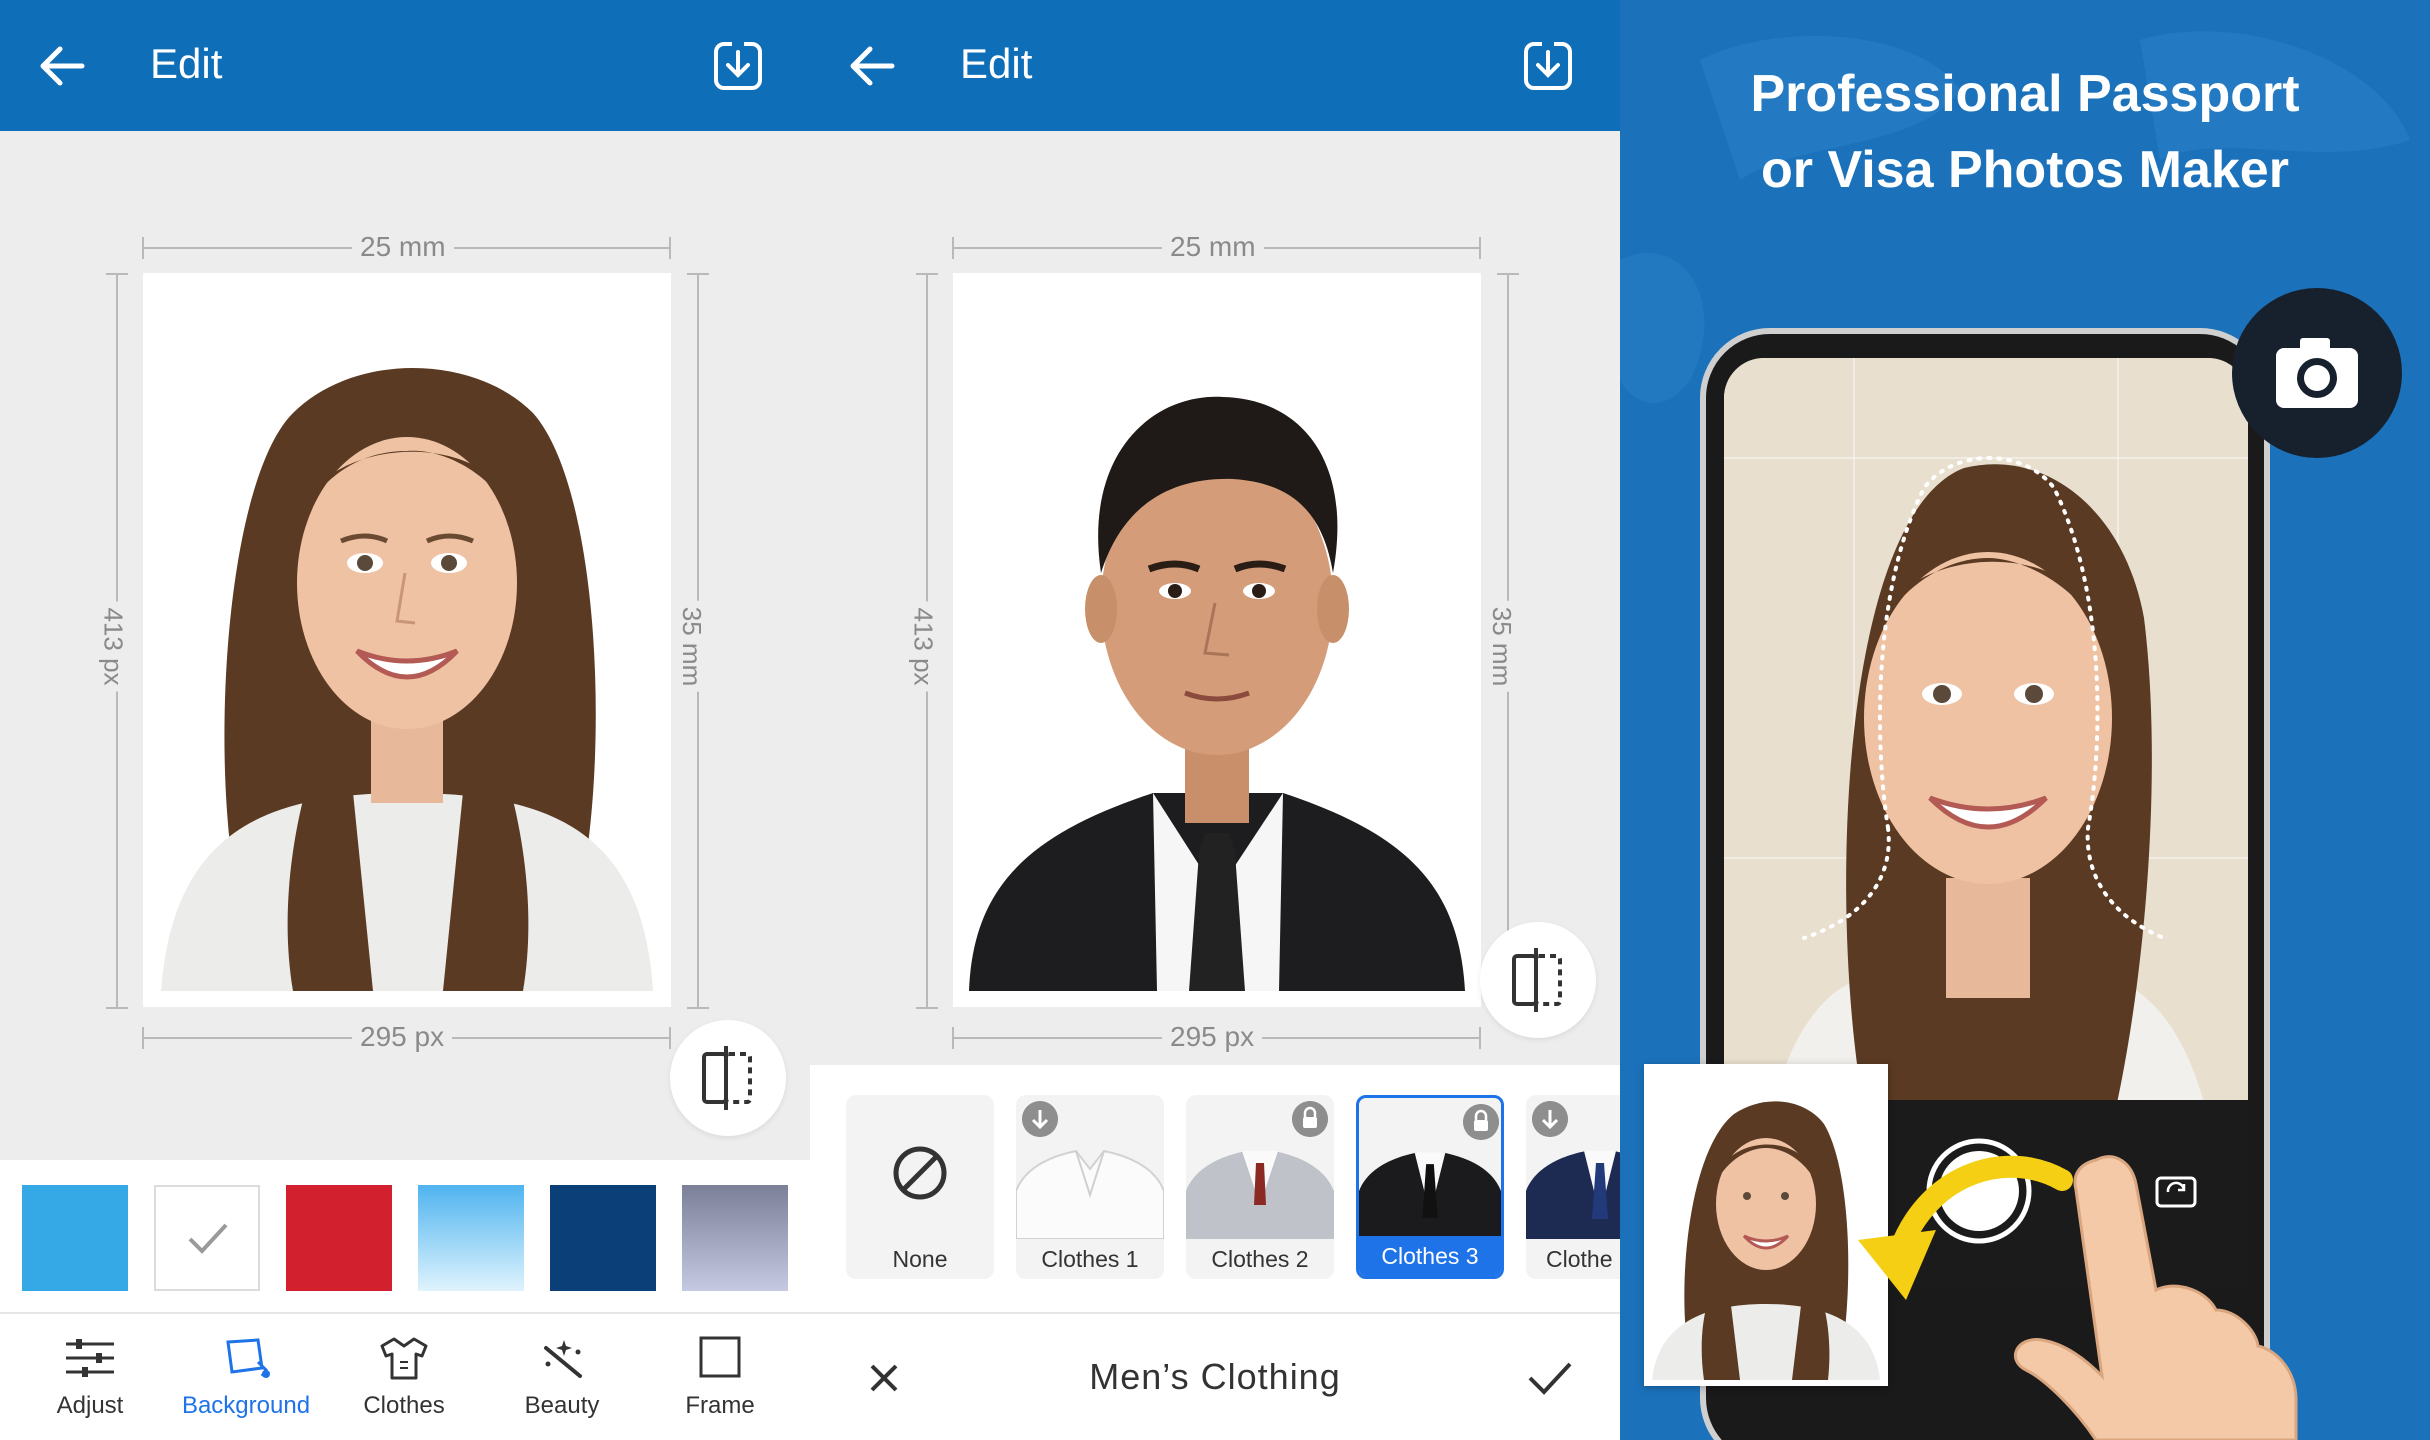 The width and height of the screenshot is (2430, 1440). Describe the element at coordinates (1090, 1259) in the screenshot. I see `clothes-option-label: Clothes 1` at that location.